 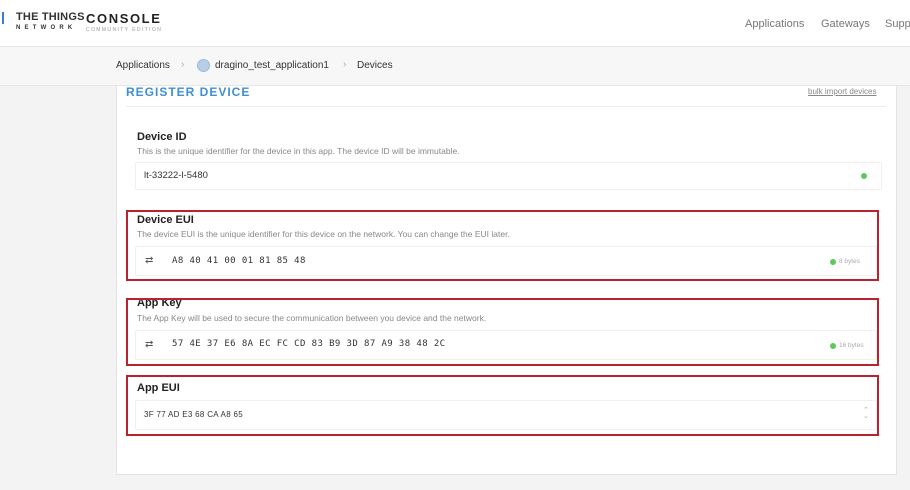 What do you see at coordinates (143, 65) in the screenshot?
I see `breadcrumb-applications: Applications` at bounding box center [143, 65].